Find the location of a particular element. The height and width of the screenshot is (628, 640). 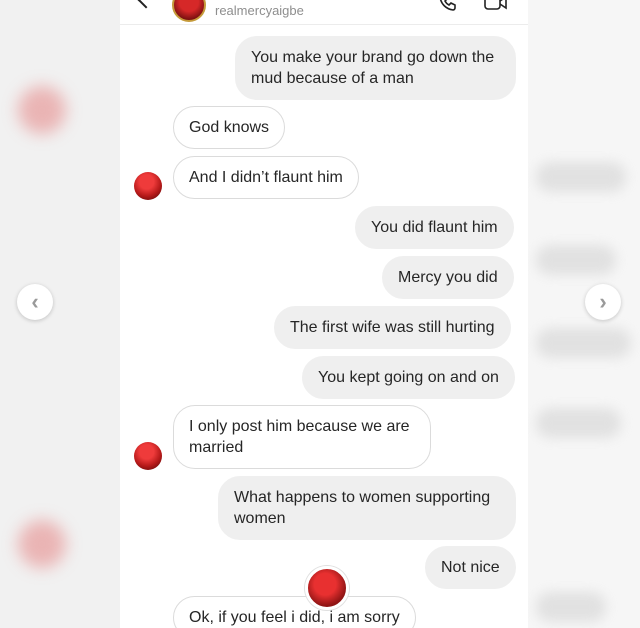

avatar is located at coordinates (189, 11).